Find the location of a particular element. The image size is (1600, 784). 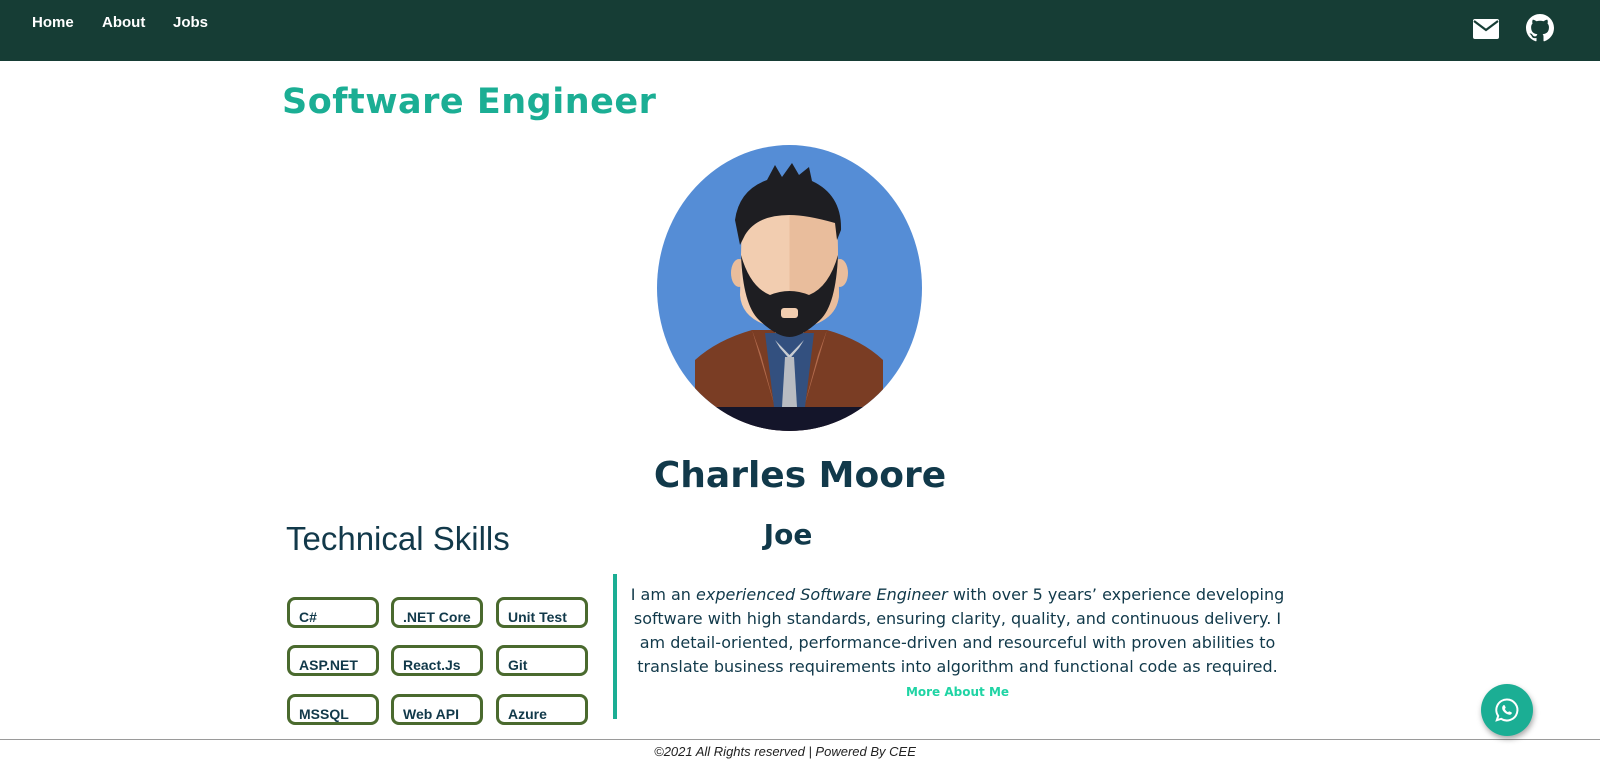

bio-intro: I am an is located at coordinates (663, 594).